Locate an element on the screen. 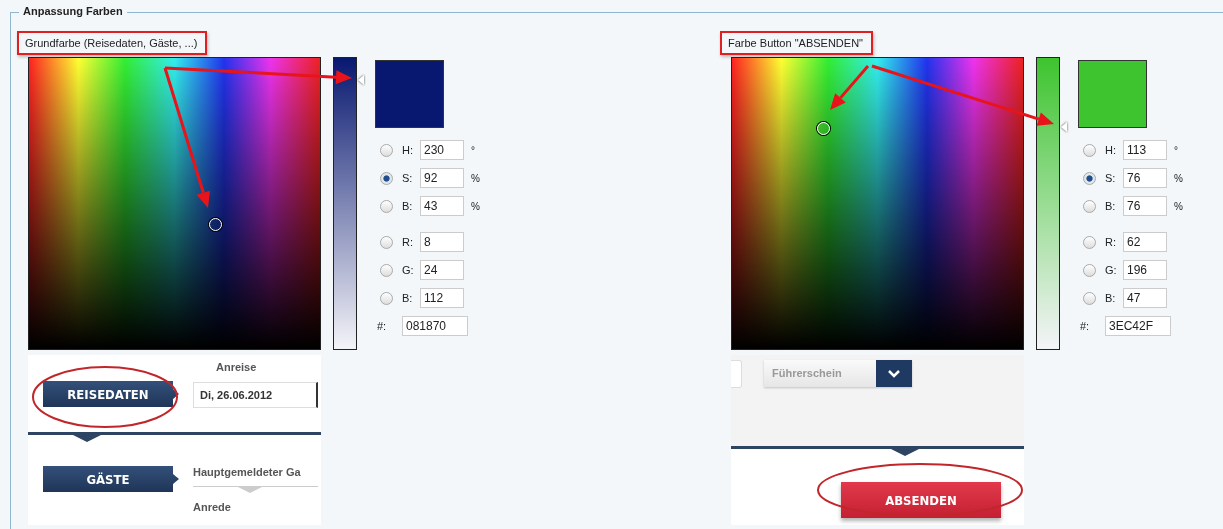 The width and height of the screenshot is (1223, 529). text-field is located at coordinates (736, 374).